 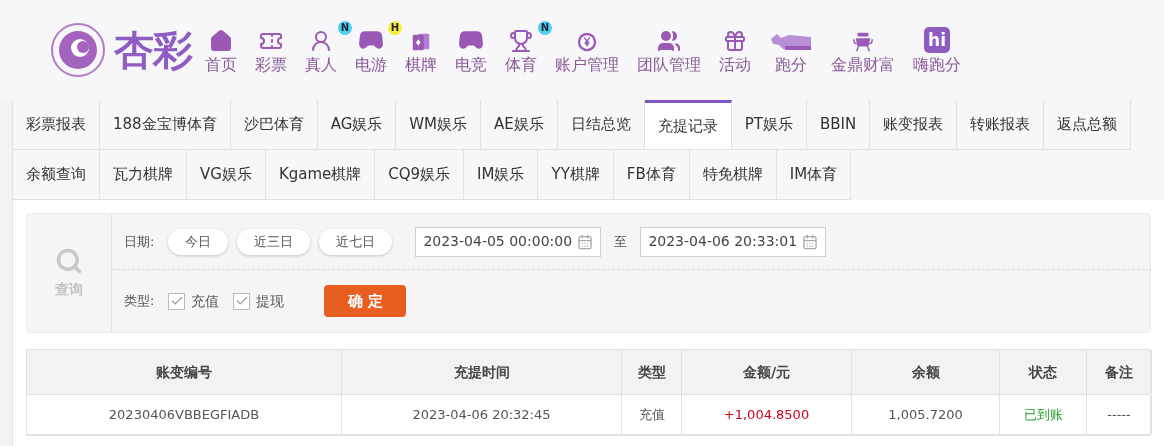 What do you see at coordinates (420, 175) in the screenshot?
I see `tab: CQ9娱乐` at bounding box center [420, 175].